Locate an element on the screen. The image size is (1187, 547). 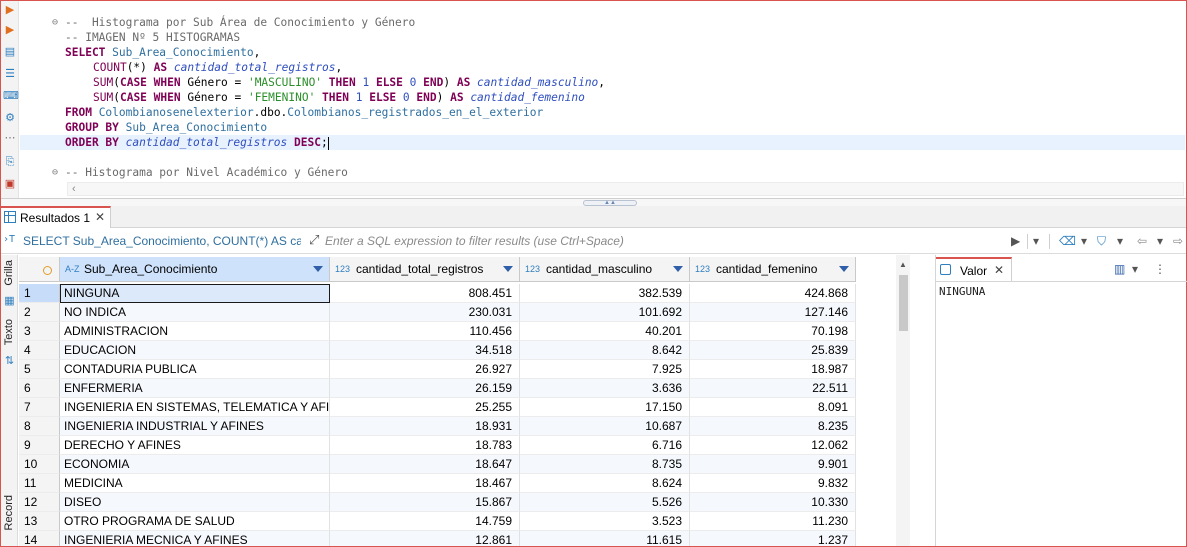
code-line: GROUP BY Sub_Area_Conocimiento is located at coordinates (602, 127).